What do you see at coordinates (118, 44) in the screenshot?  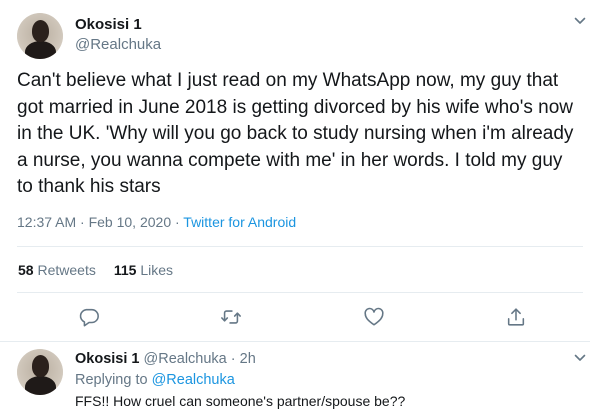 I see `author-handle: @Realchuka` at bounding box center [118, 44].